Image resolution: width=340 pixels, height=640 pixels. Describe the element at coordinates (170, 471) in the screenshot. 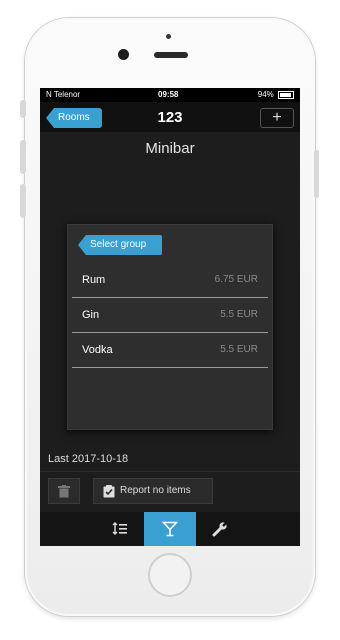

I see `divider` at that location.